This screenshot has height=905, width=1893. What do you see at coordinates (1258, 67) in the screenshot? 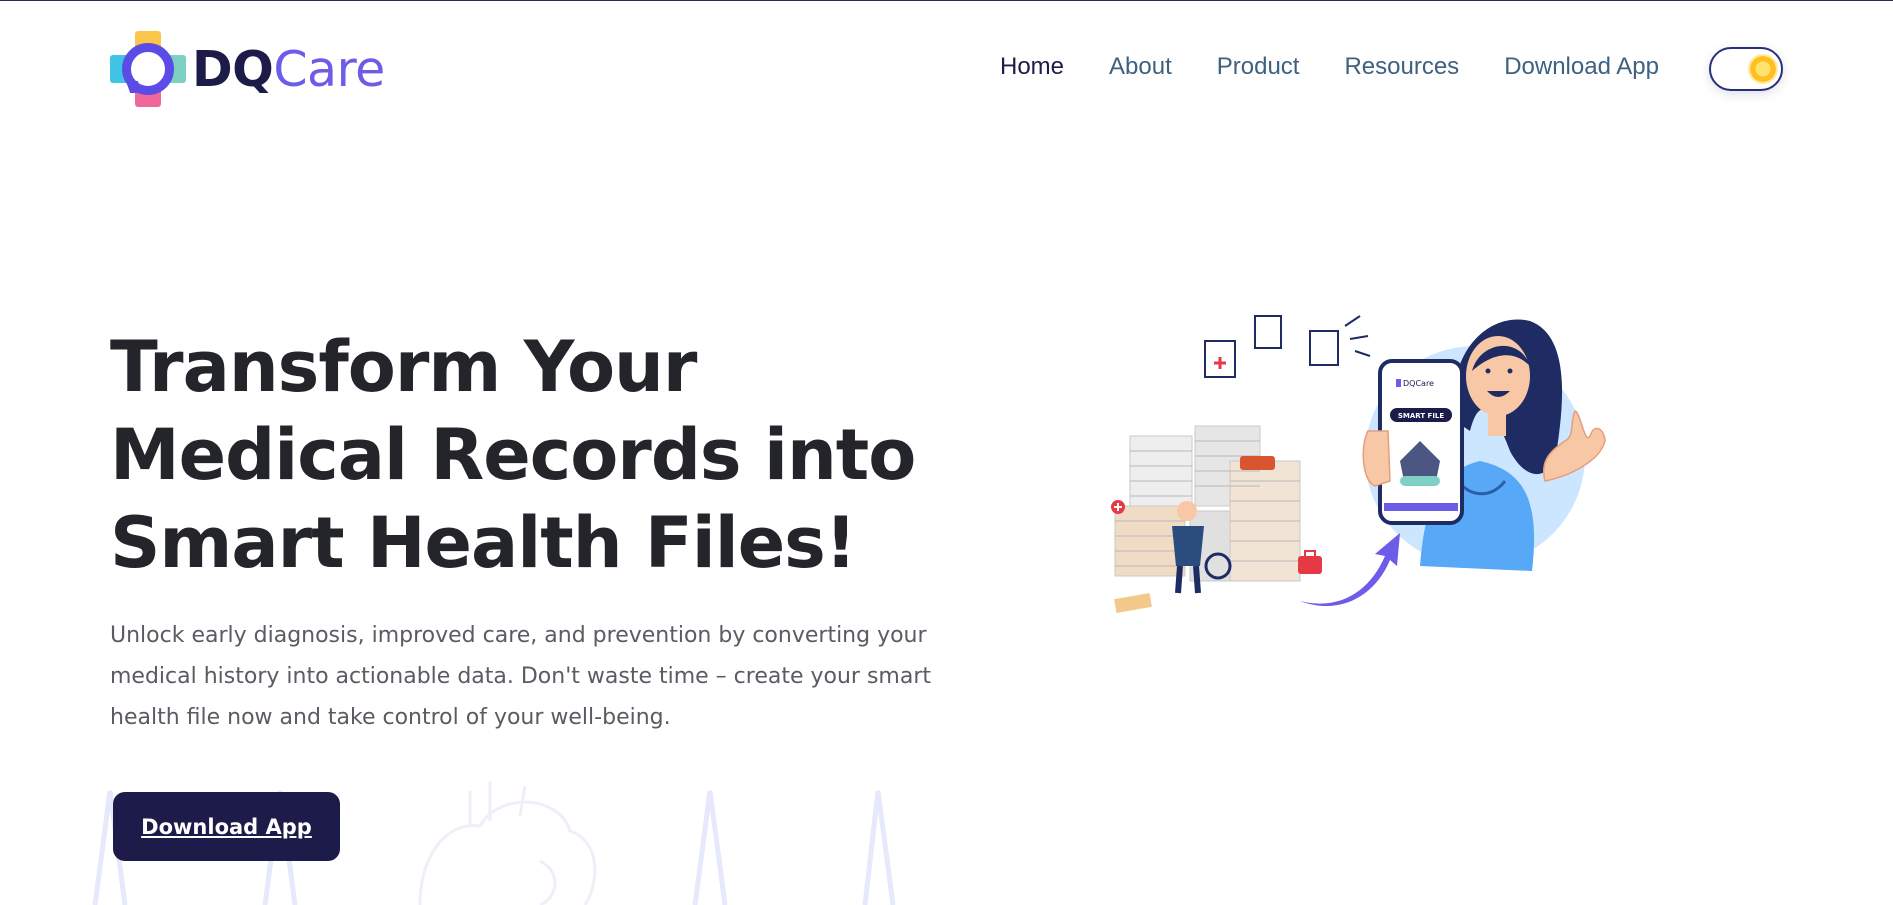
I see `nav-product: Product` at bounding box center [1258, 67].